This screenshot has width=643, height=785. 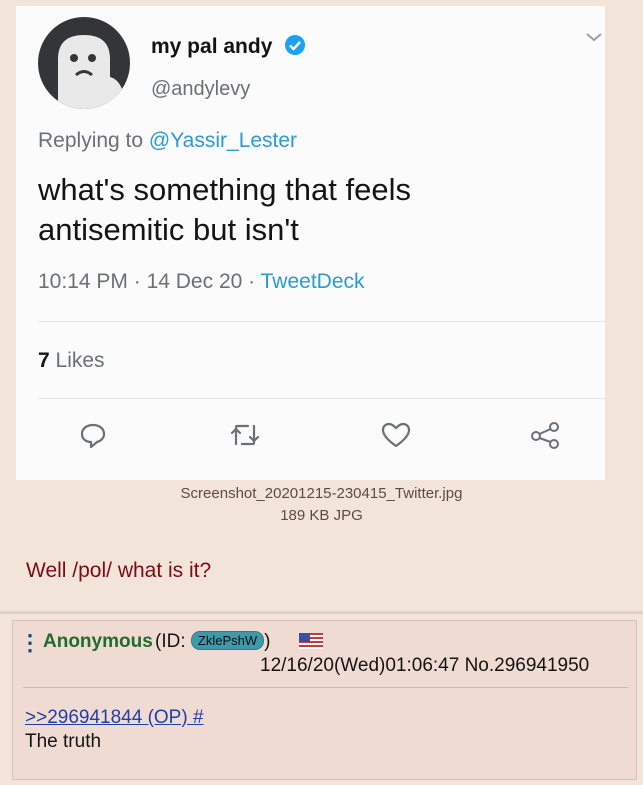 I want to click on file-size: 189 KB JPG, so click(x=321, y=515).